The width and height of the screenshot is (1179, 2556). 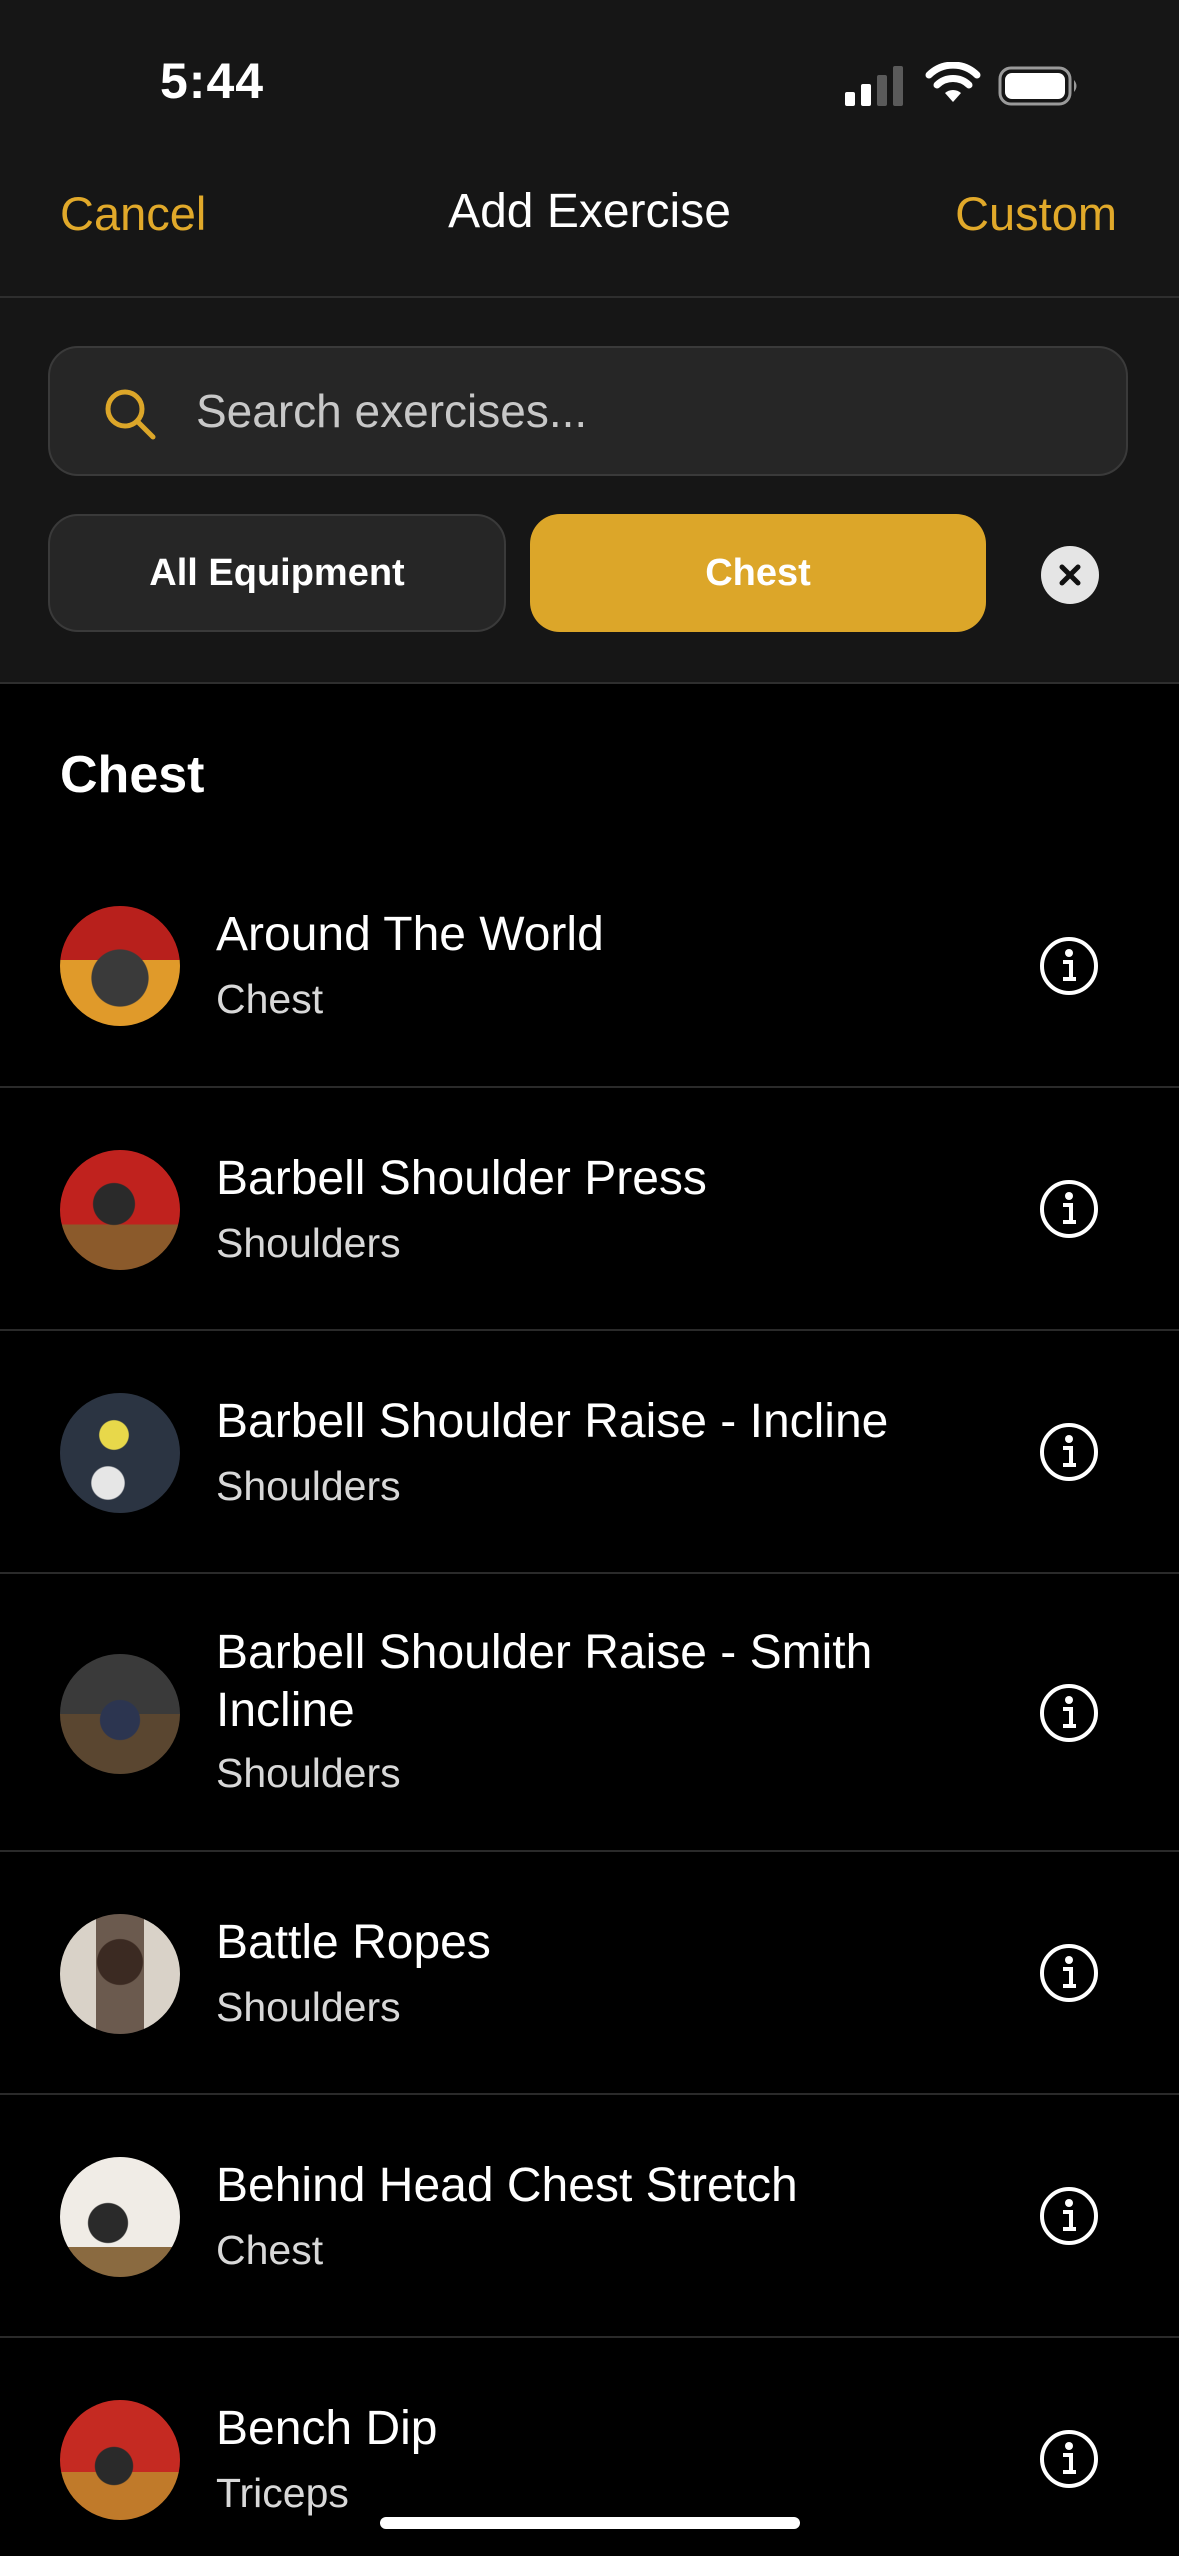 What do you see at coordinates (410, 934) in the screenshot?
I see `exercise-name: Around The World` at bounding box center [410, 934].